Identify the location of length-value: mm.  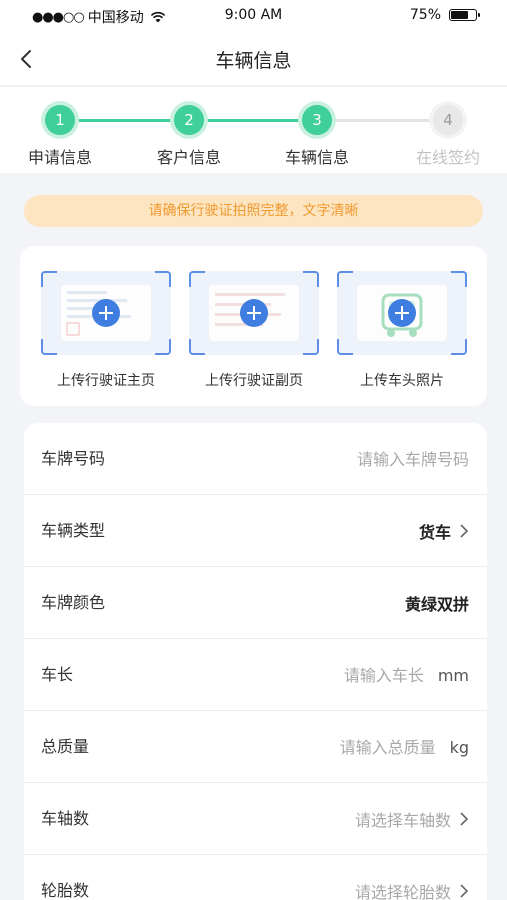
(366, 675).